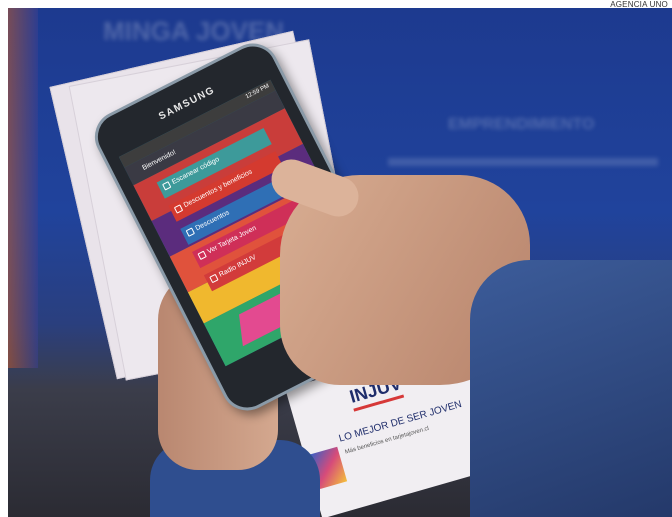 This screenshot has width=672, height=517. I want to click on info-icon, so click(190, 232).